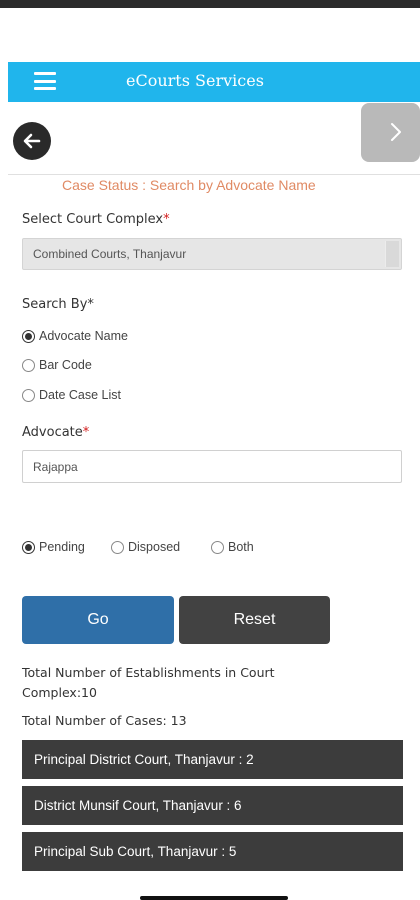 The height and width of the screenshot is (900, 420). I want to click on select-arrow-icon, so click(392, 254).